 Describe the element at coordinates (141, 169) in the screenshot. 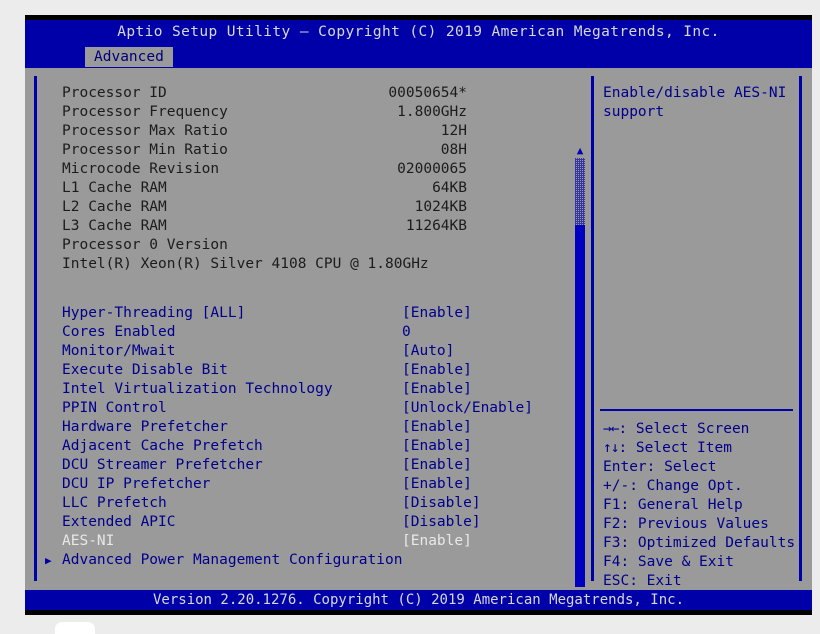

I see `info-row-label: Microcode Revision` at that location.